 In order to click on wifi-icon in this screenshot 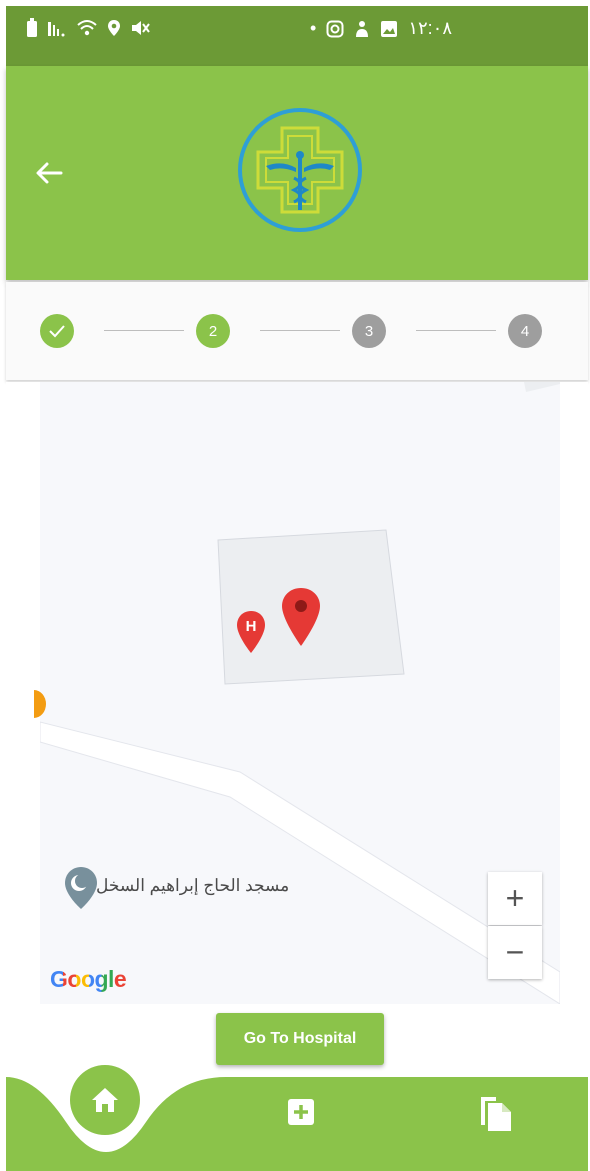, I will do `click(87, 28)`.